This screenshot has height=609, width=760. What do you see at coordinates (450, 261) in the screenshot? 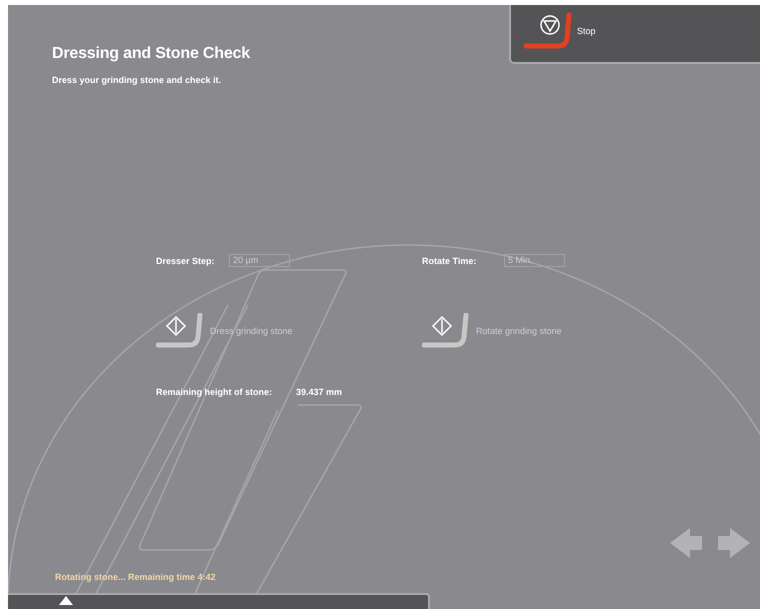
I see `field-label: Rotate Time:` at bounding box center [450, 261].